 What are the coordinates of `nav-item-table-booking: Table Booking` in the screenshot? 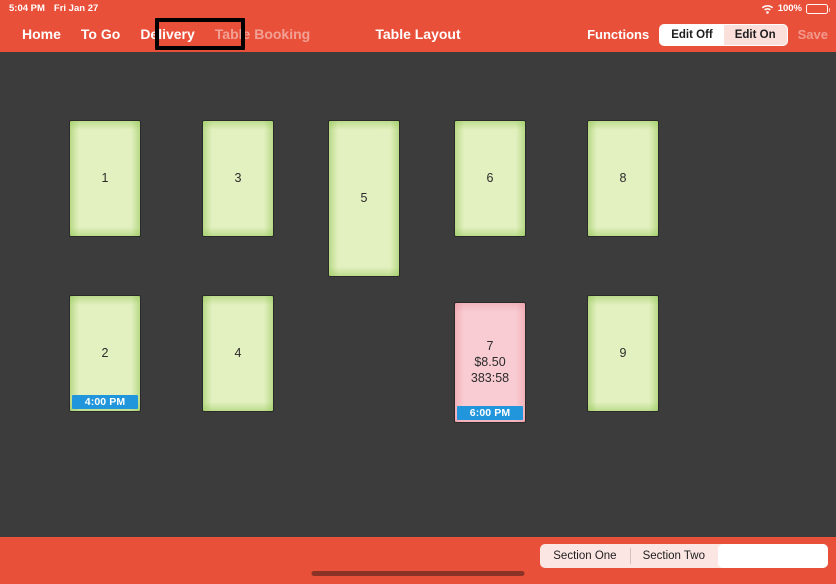 It's located at (262, 34).